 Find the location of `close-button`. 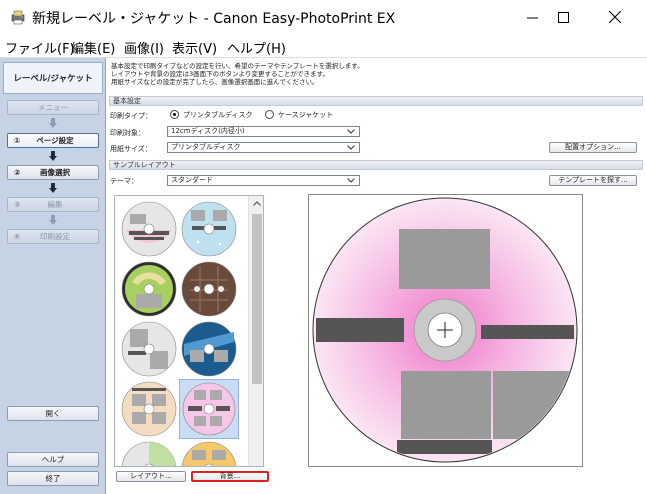

close-button is located at coordinates (615, 17).